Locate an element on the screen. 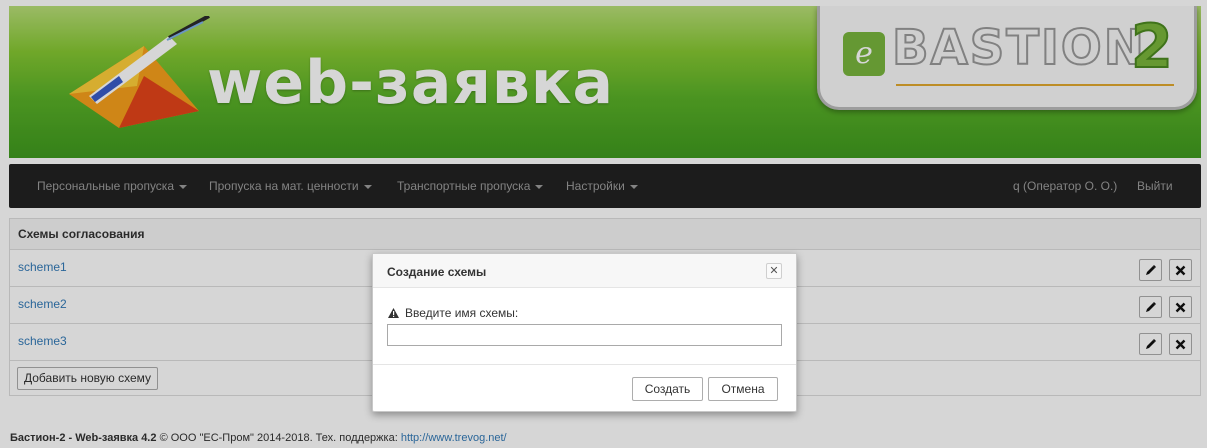 The width and height of the screenshot is (1207, 448). scheme-name-input is located at coordinates (584, 335).